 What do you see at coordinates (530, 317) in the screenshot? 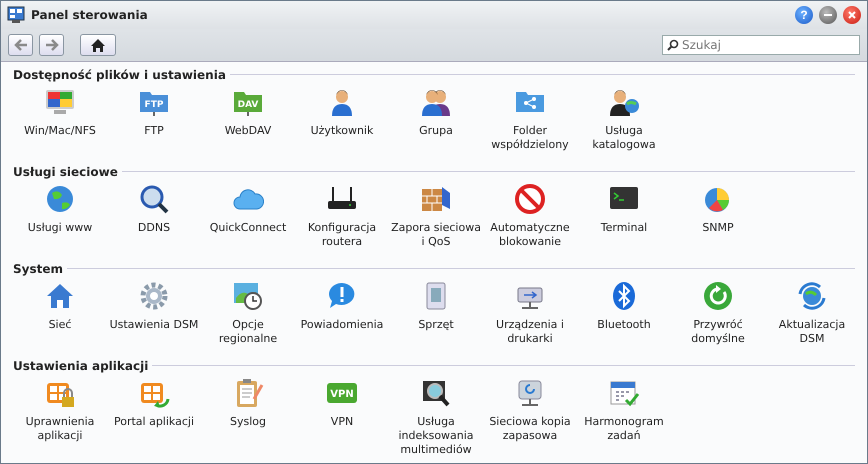
I see `control-panel-item: Urządzenia i drukarki` at bounding box center [530, 317].